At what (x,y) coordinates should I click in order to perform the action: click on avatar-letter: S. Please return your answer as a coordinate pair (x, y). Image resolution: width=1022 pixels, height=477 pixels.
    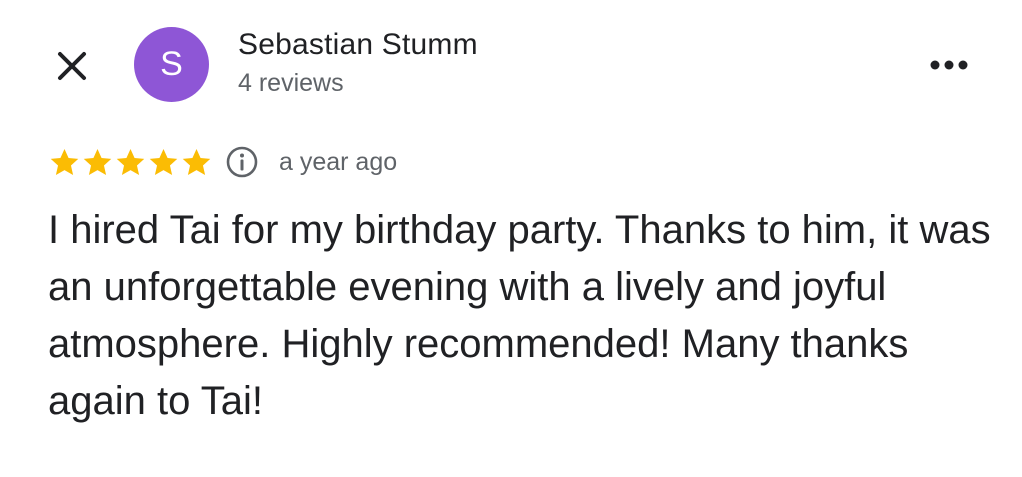
    Looking at the image, I should click on (171, 64).